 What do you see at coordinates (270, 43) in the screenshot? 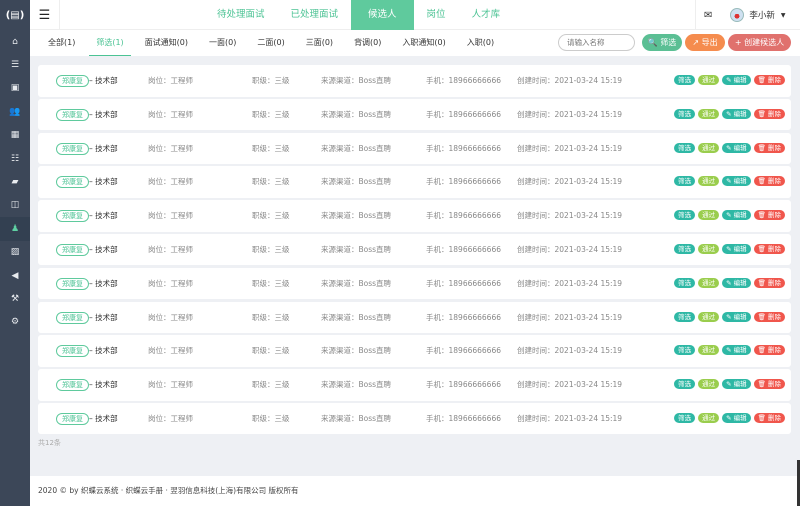
I see `tab-item: 二面(0)` at bounding box center [270, 43].